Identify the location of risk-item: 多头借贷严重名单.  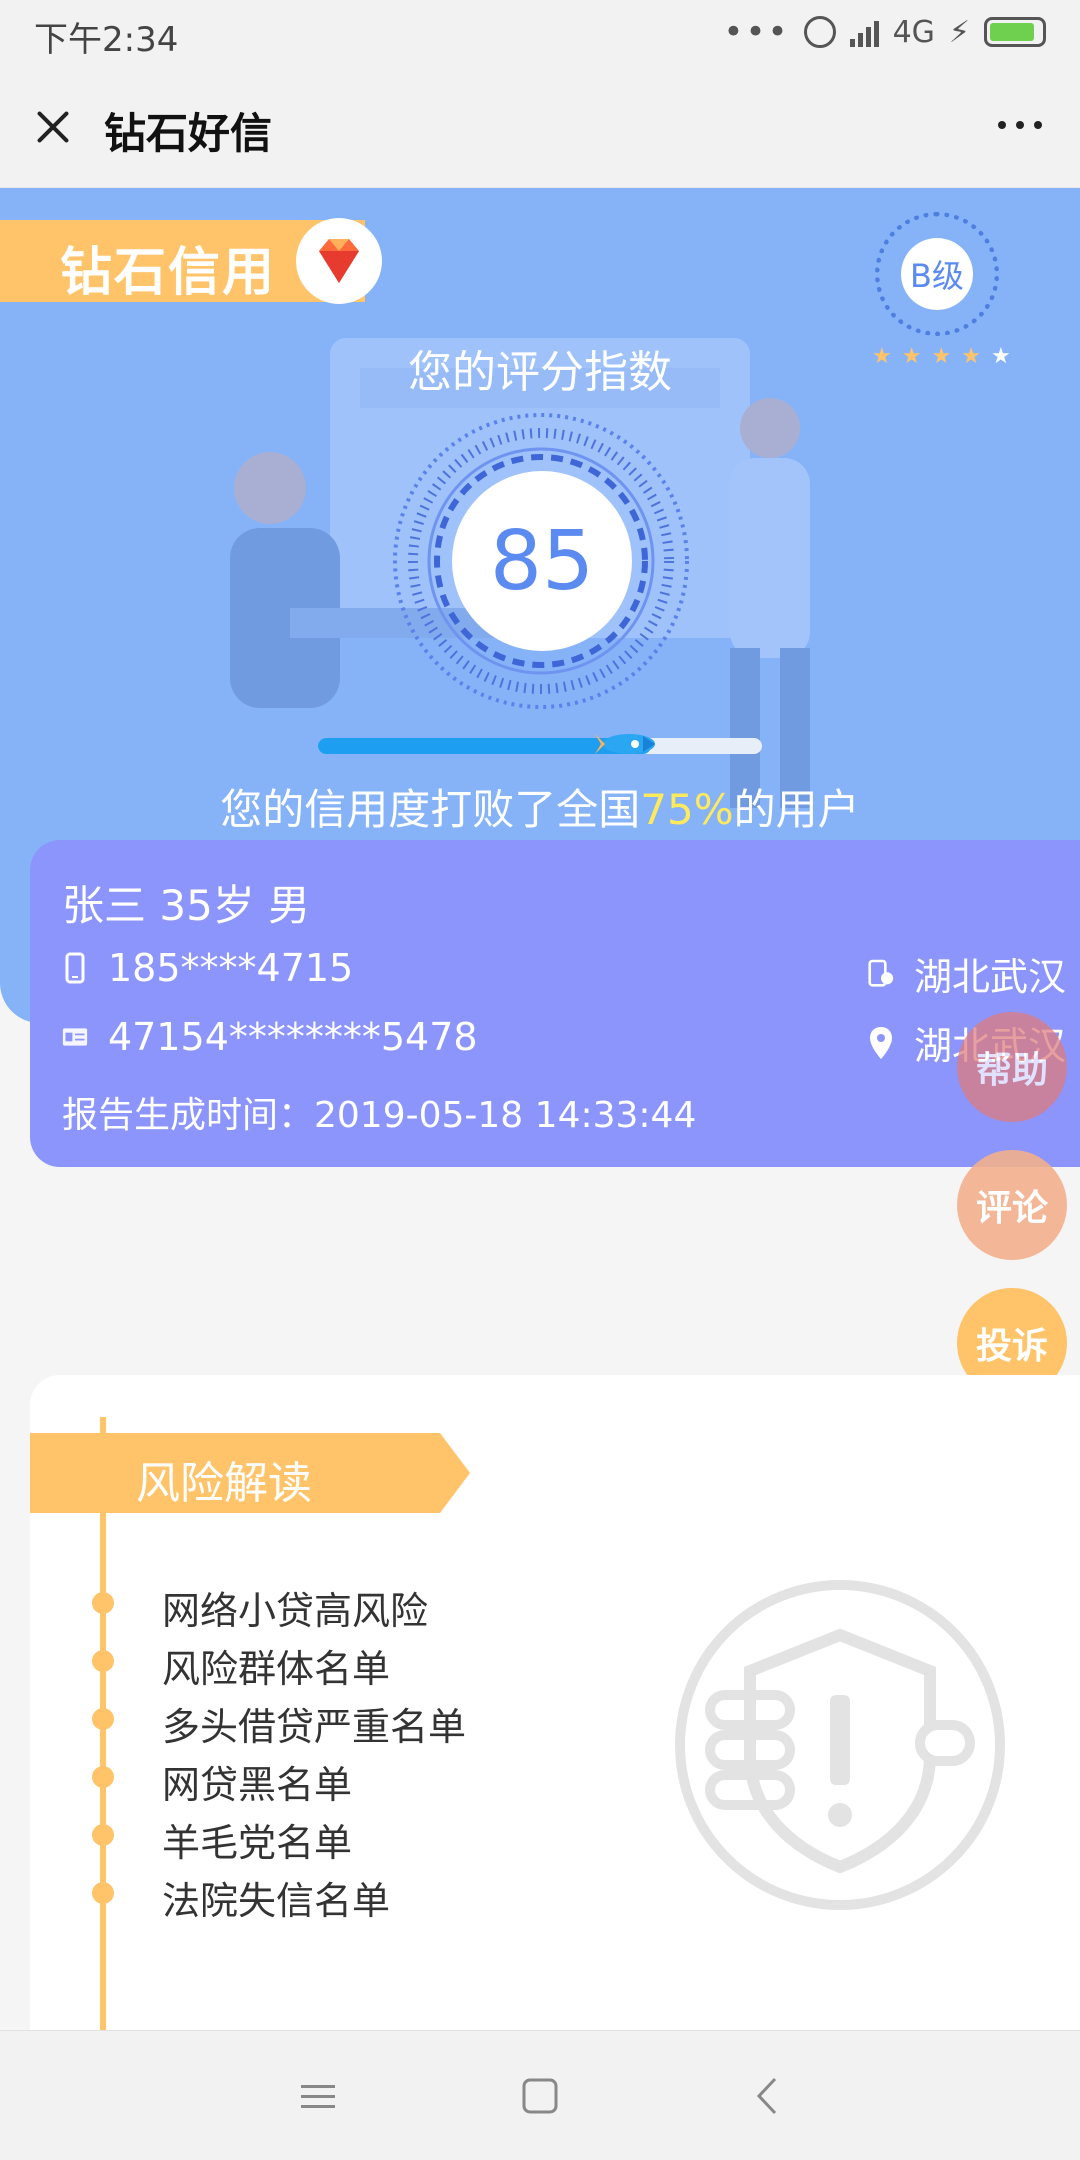
(380, 1722).